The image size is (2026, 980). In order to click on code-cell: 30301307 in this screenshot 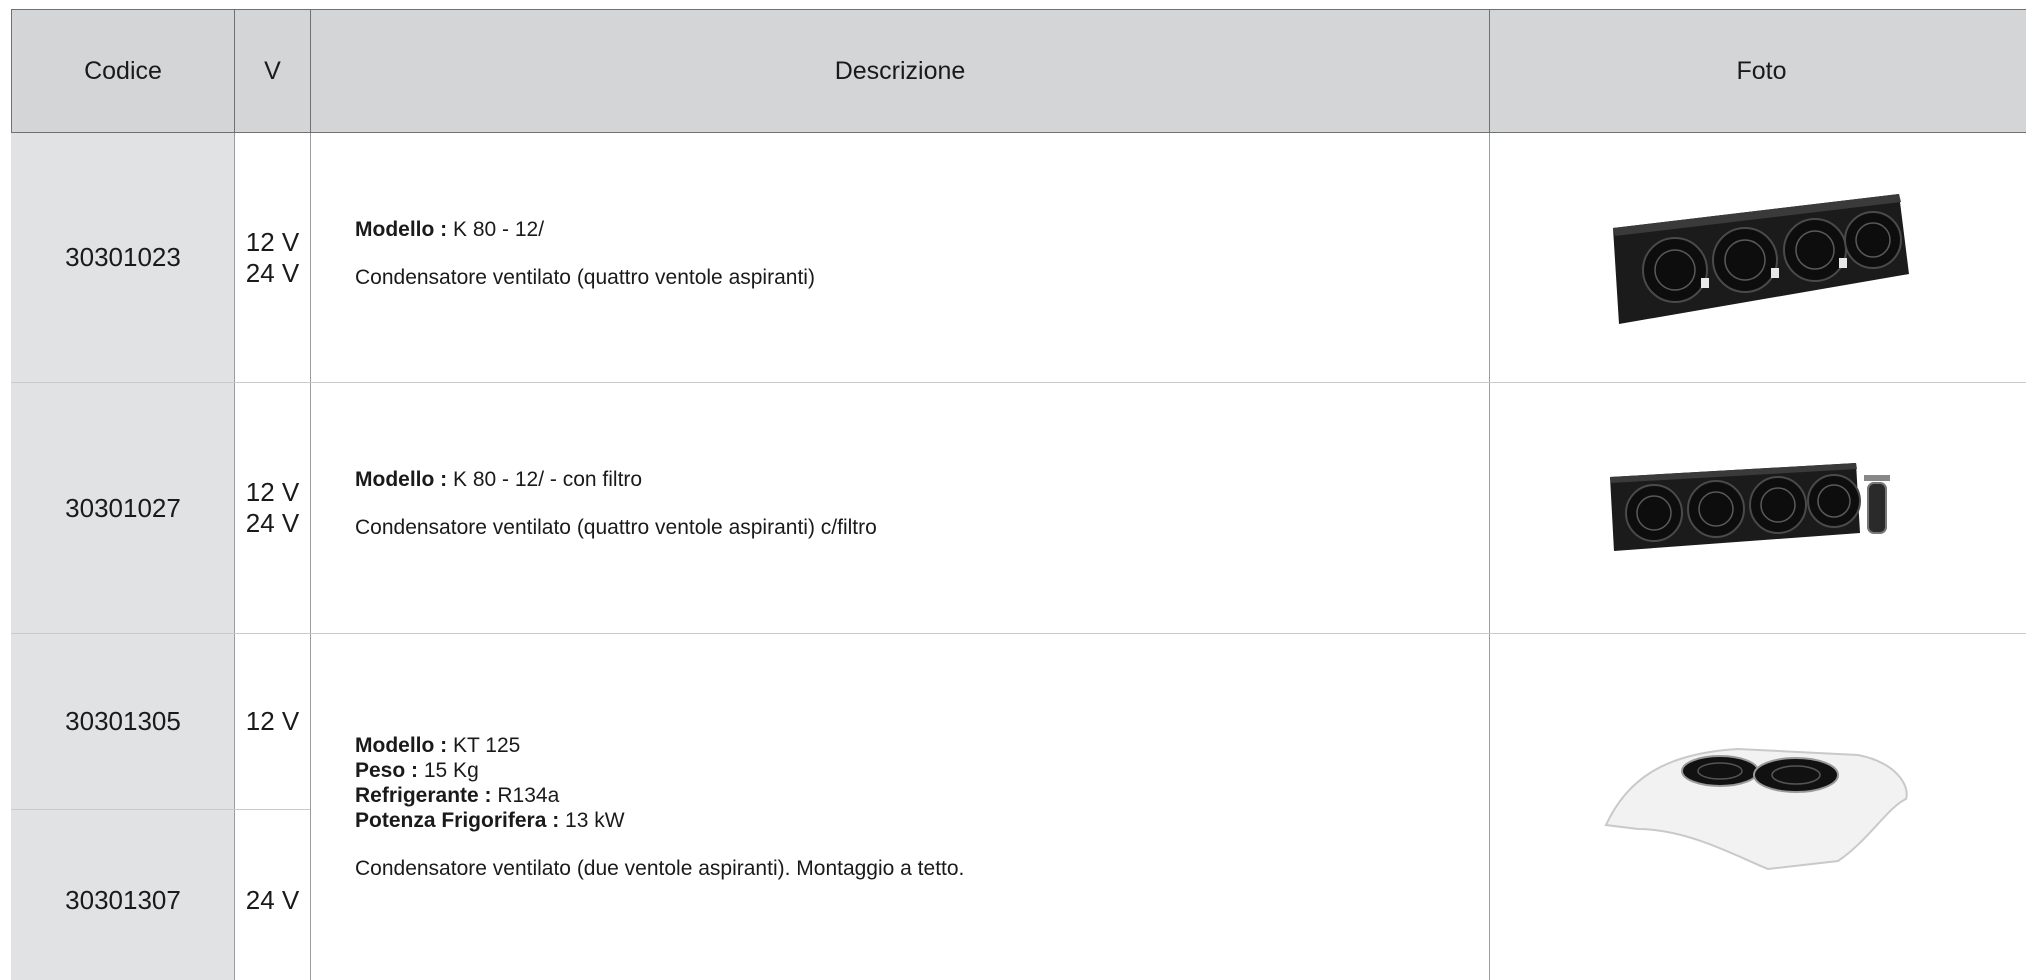, I will do `click(123, 895)`.